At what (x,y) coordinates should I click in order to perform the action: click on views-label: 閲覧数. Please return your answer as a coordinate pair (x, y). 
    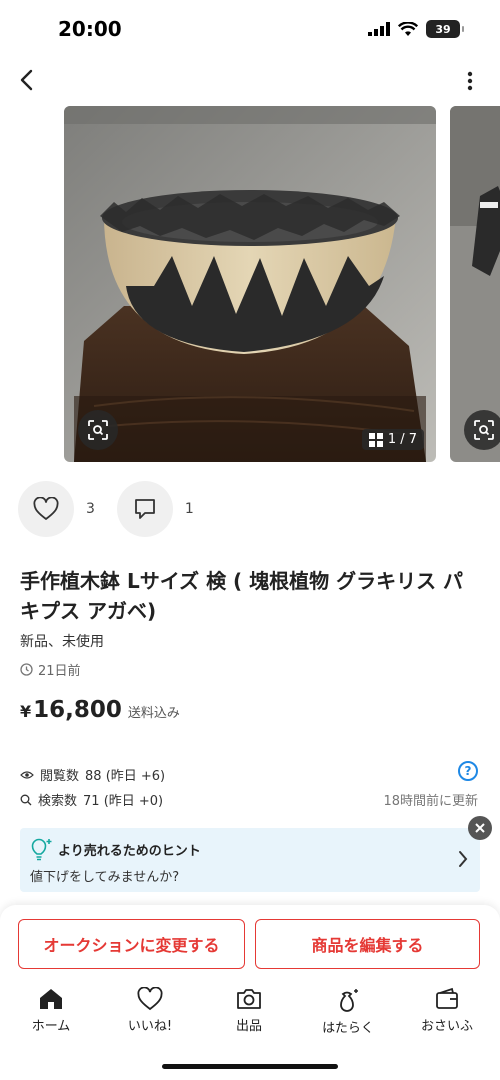
    Looking at the image, I should click on (60, 776).